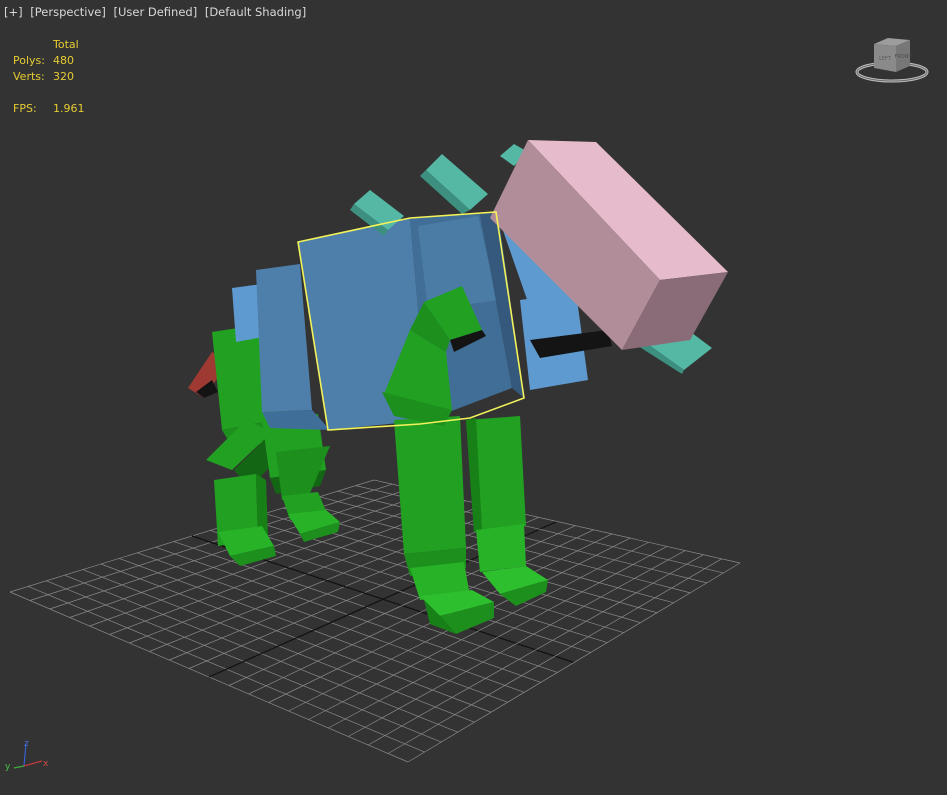 This screenshot has width=947, height=795. What do you see at coordinates (903, 57) in the screenshot?
I see `viewcube-front-face-label: FRONT` at bounding box center [903, 57].